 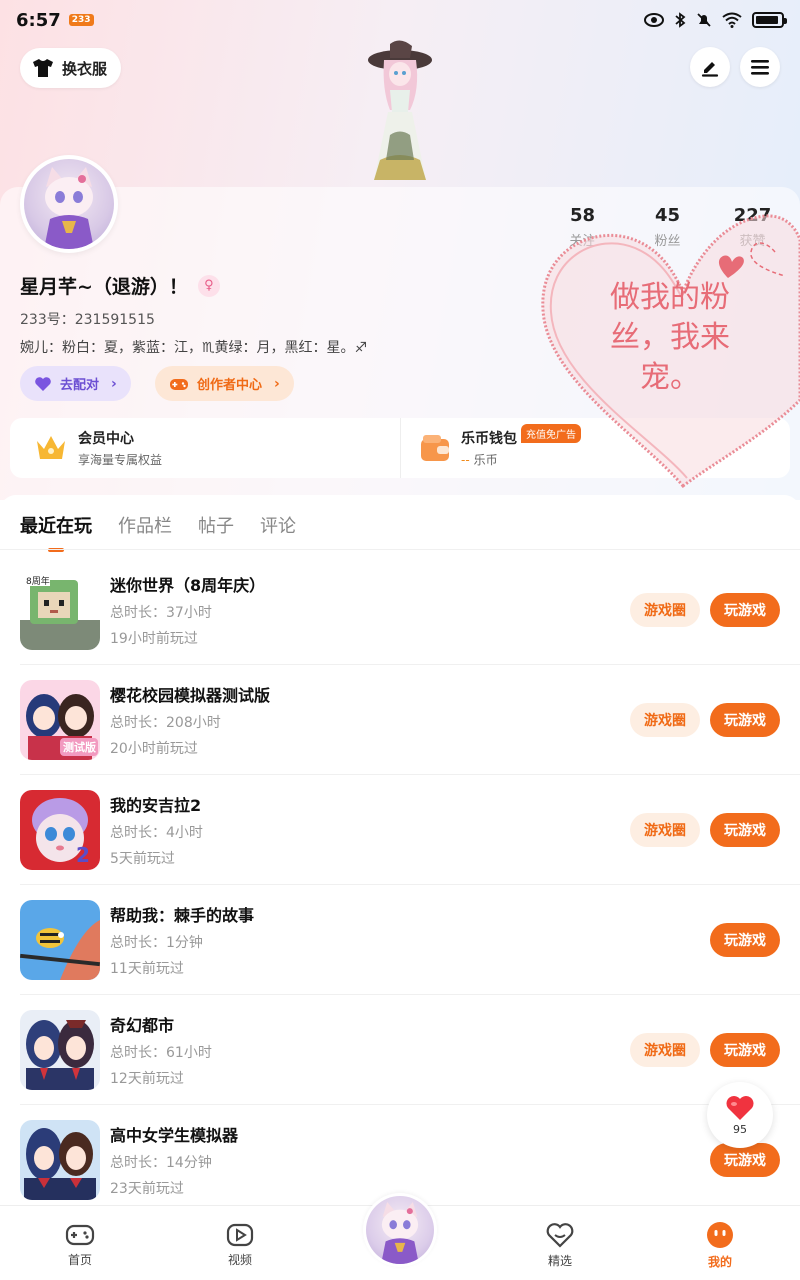 I want to click on game-icon-label: 测试版, so click(x=79, y=747).